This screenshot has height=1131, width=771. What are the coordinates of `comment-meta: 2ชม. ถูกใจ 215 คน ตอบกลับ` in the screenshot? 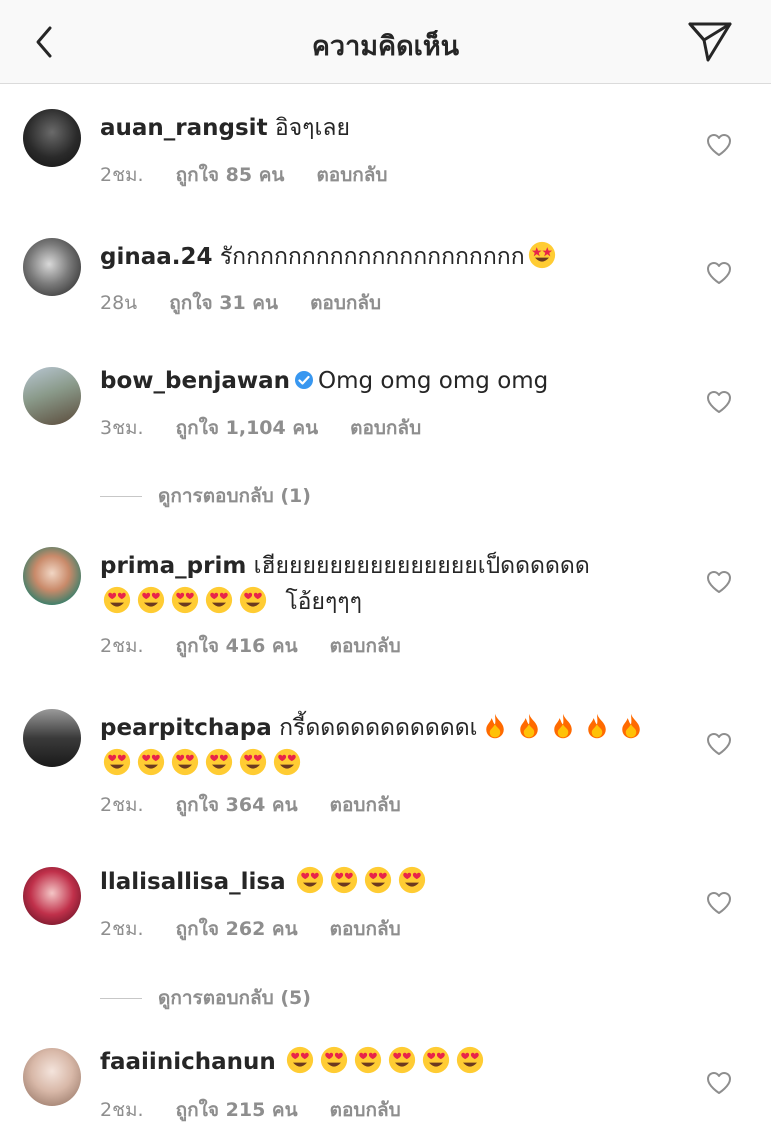 It's located at (263, 1110).